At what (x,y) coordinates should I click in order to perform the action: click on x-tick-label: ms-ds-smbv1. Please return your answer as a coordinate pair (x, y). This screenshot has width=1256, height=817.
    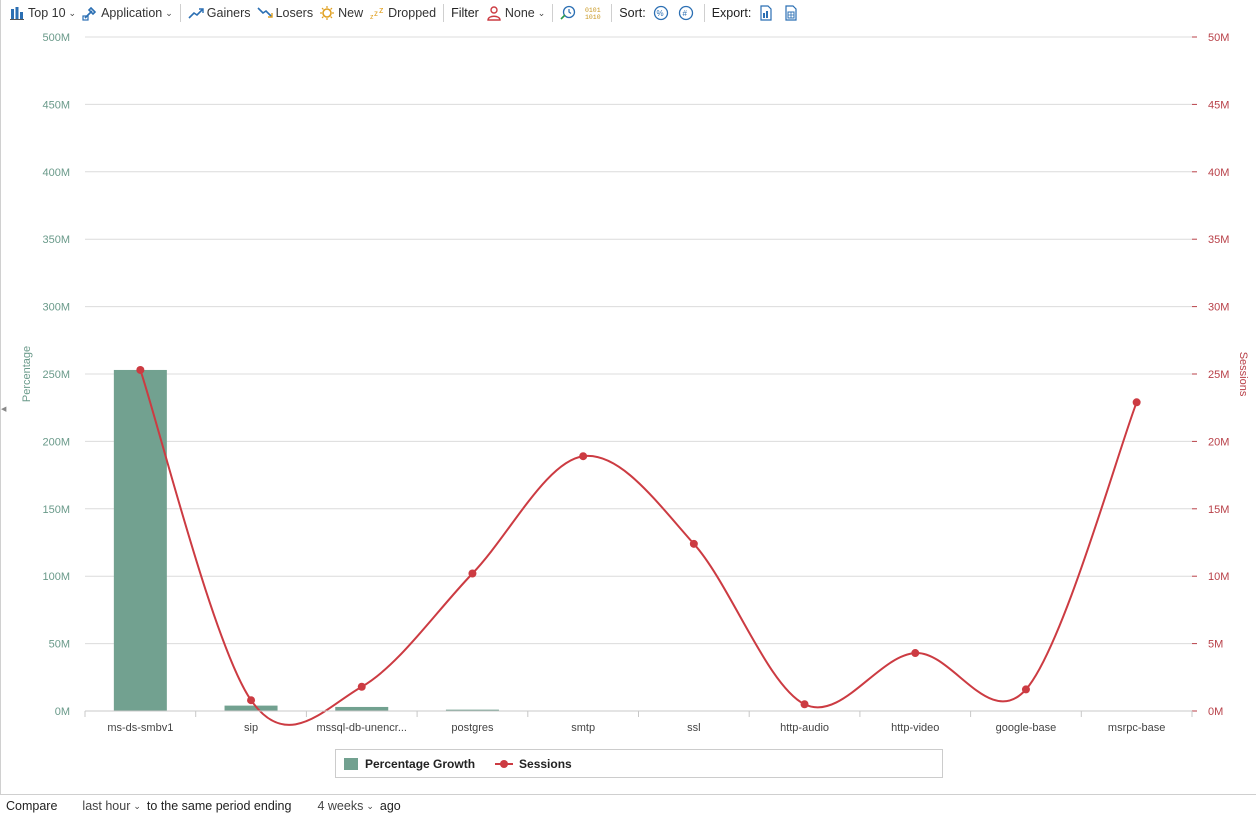
    Looking at the image, I should click on (140, 728).